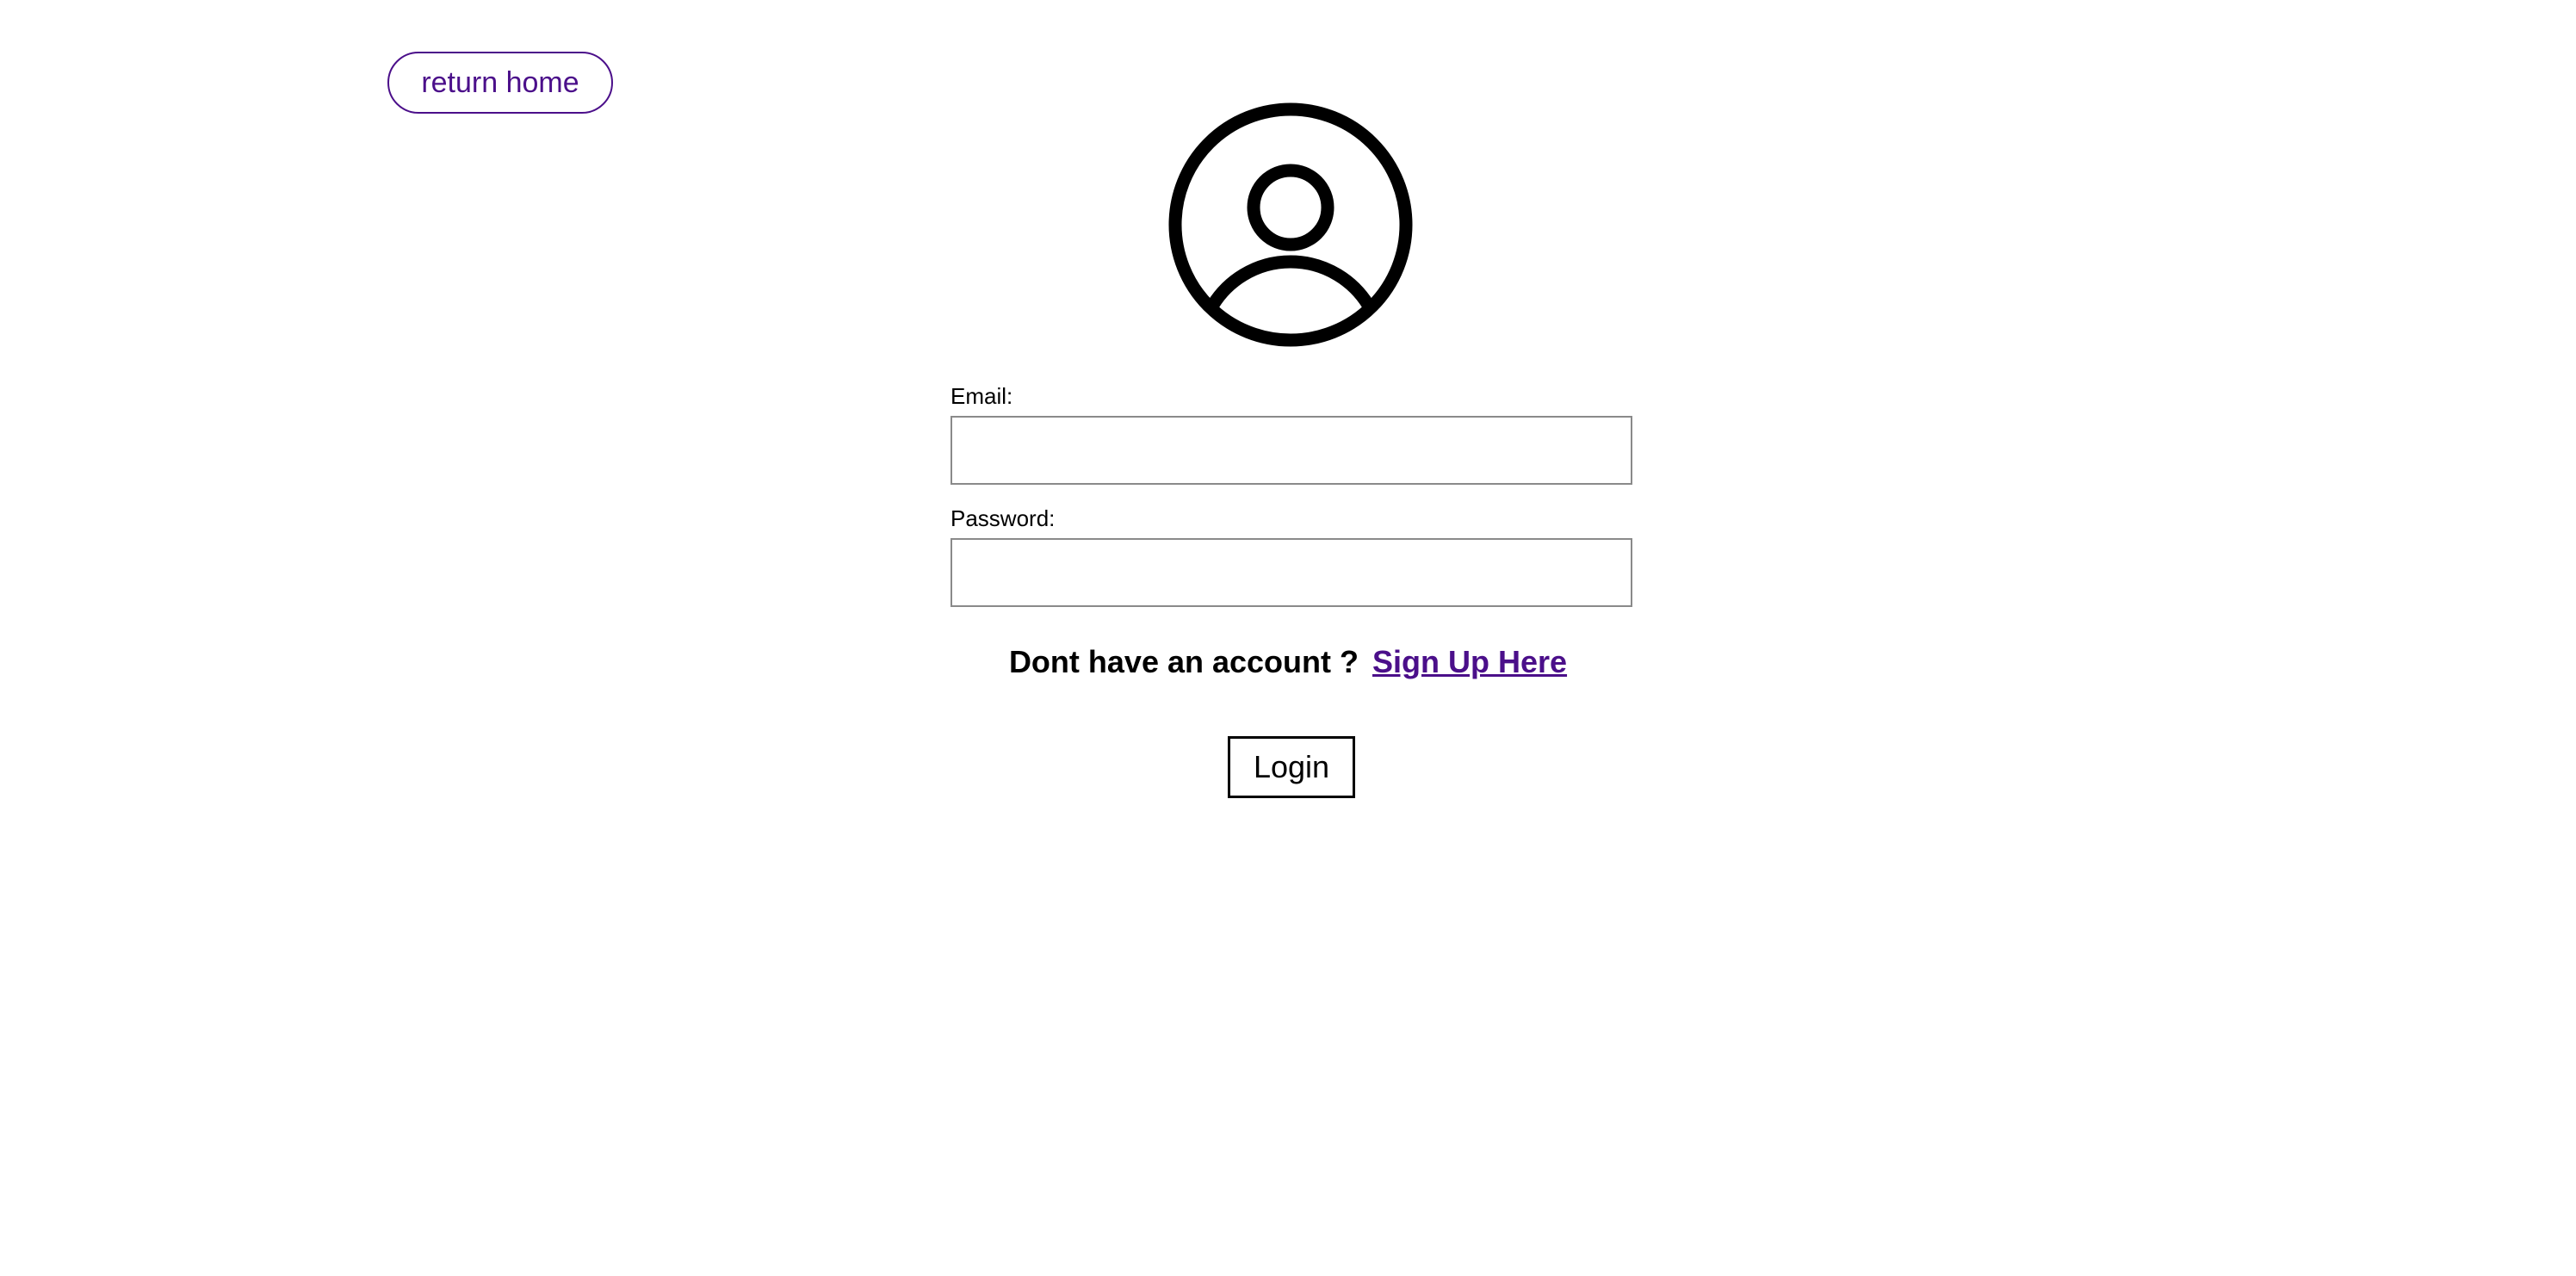 This screenshot has width=2576, height=1276. What do you see at coordinates (1183, 661) in the screenshot?
I see `signup-prompt: Dont have an account ?` at bounding box center [1183, 661].